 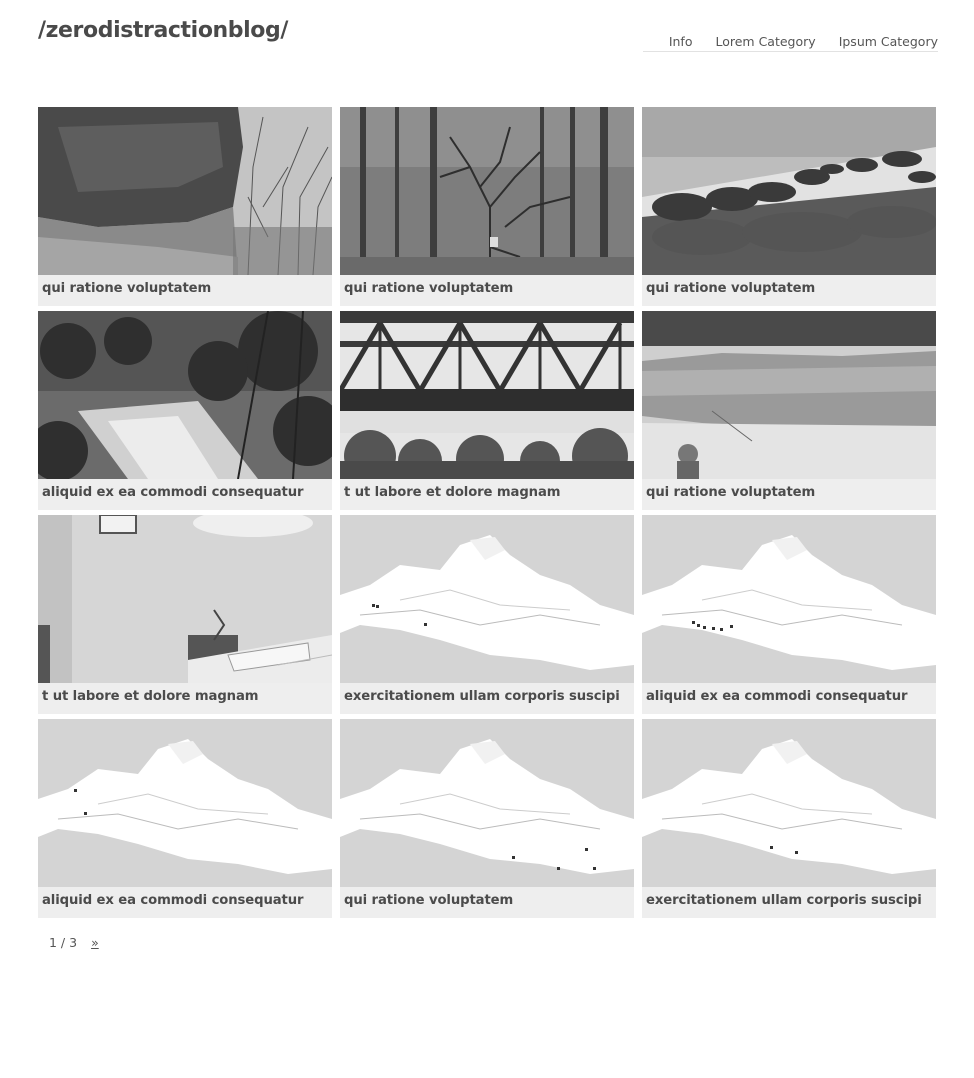 What do you see at coordinates (63, 942) in the screenshot?
I see `page-indicator: 1 / 3` at bounding box center [63, 942].